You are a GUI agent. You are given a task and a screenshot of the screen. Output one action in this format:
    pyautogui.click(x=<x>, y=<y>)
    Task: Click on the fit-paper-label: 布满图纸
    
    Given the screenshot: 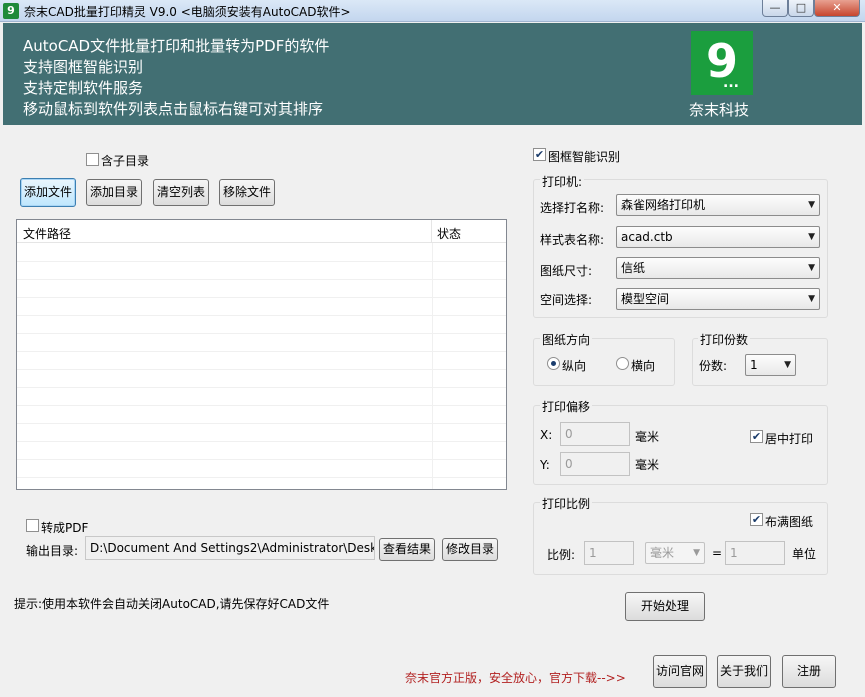 What is the action you would take?
    pyautogui.click(x=789, y=522)
    